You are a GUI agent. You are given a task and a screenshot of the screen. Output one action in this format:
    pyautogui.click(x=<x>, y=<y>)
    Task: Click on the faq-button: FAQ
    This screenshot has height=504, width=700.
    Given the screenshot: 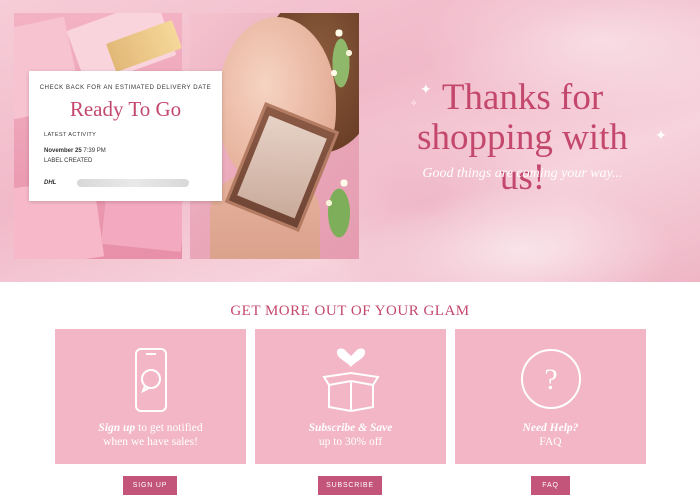 What is the action you would take?
    pyautogui.click(x=550, y=485)
    